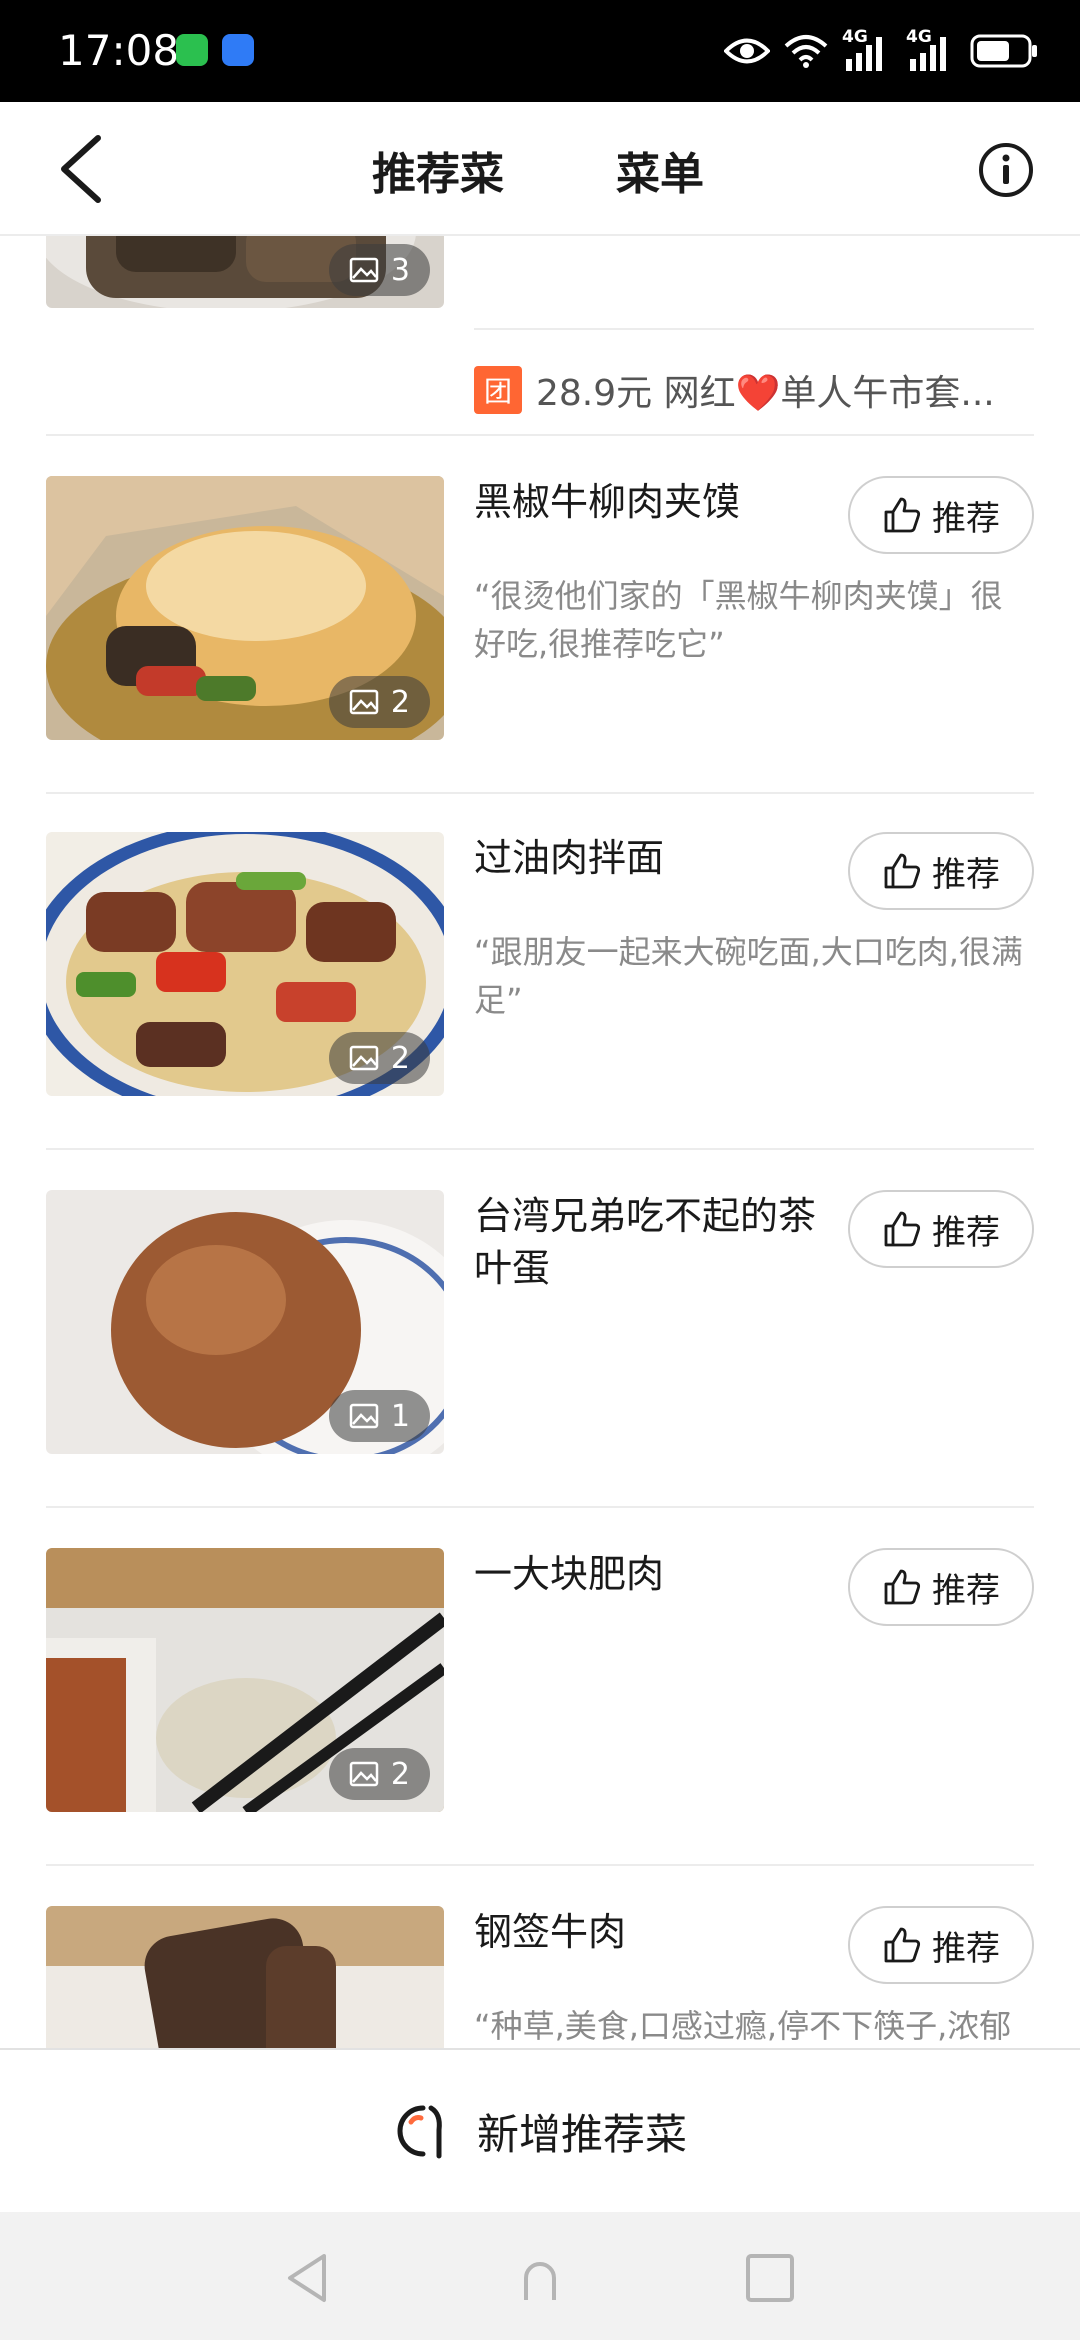 The width and height of the screenshot is (1080, 2340). What do you see at coordinates (654, 1242) in the screenshot?
I see `dish-name: 台湾兄弟吃不起的茶叶蛋` at bounding box center [654, 1242].